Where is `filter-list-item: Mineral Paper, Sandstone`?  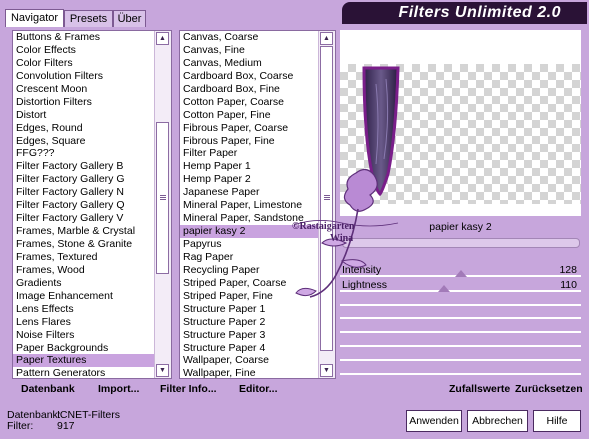 filter-list-item: Mineral Paper, Sandstone is located at coordinates (249, 218).